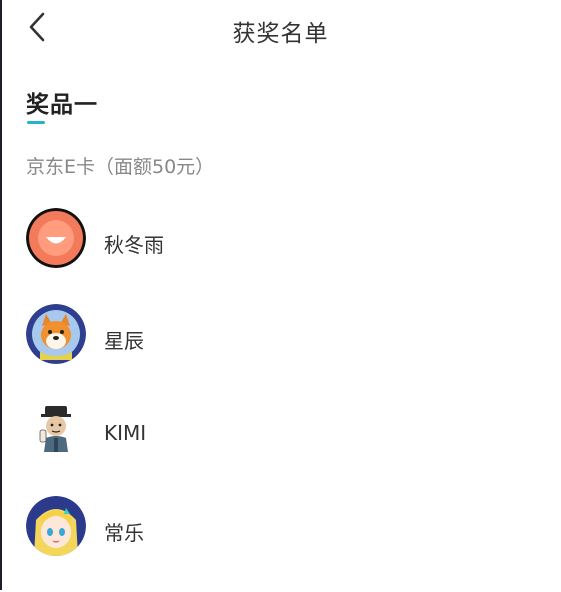  I want to click on winner-name: 常乐, so click(124, 533).